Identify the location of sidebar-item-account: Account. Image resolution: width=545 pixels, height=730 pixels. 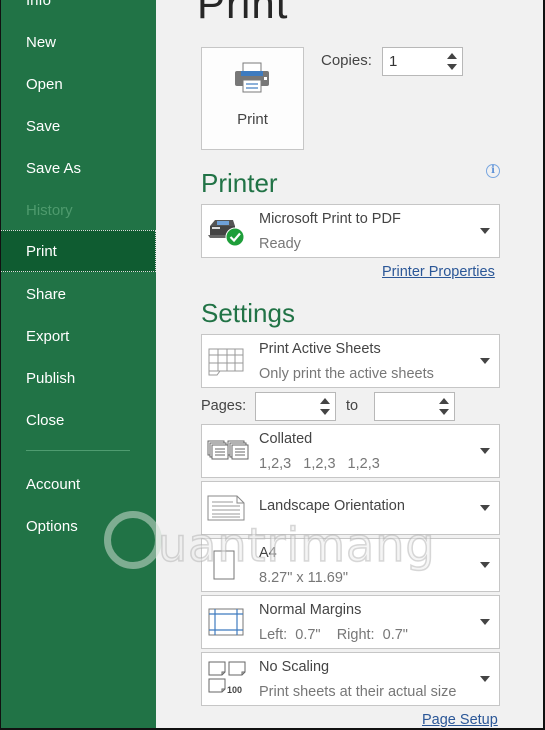
(78, 484).